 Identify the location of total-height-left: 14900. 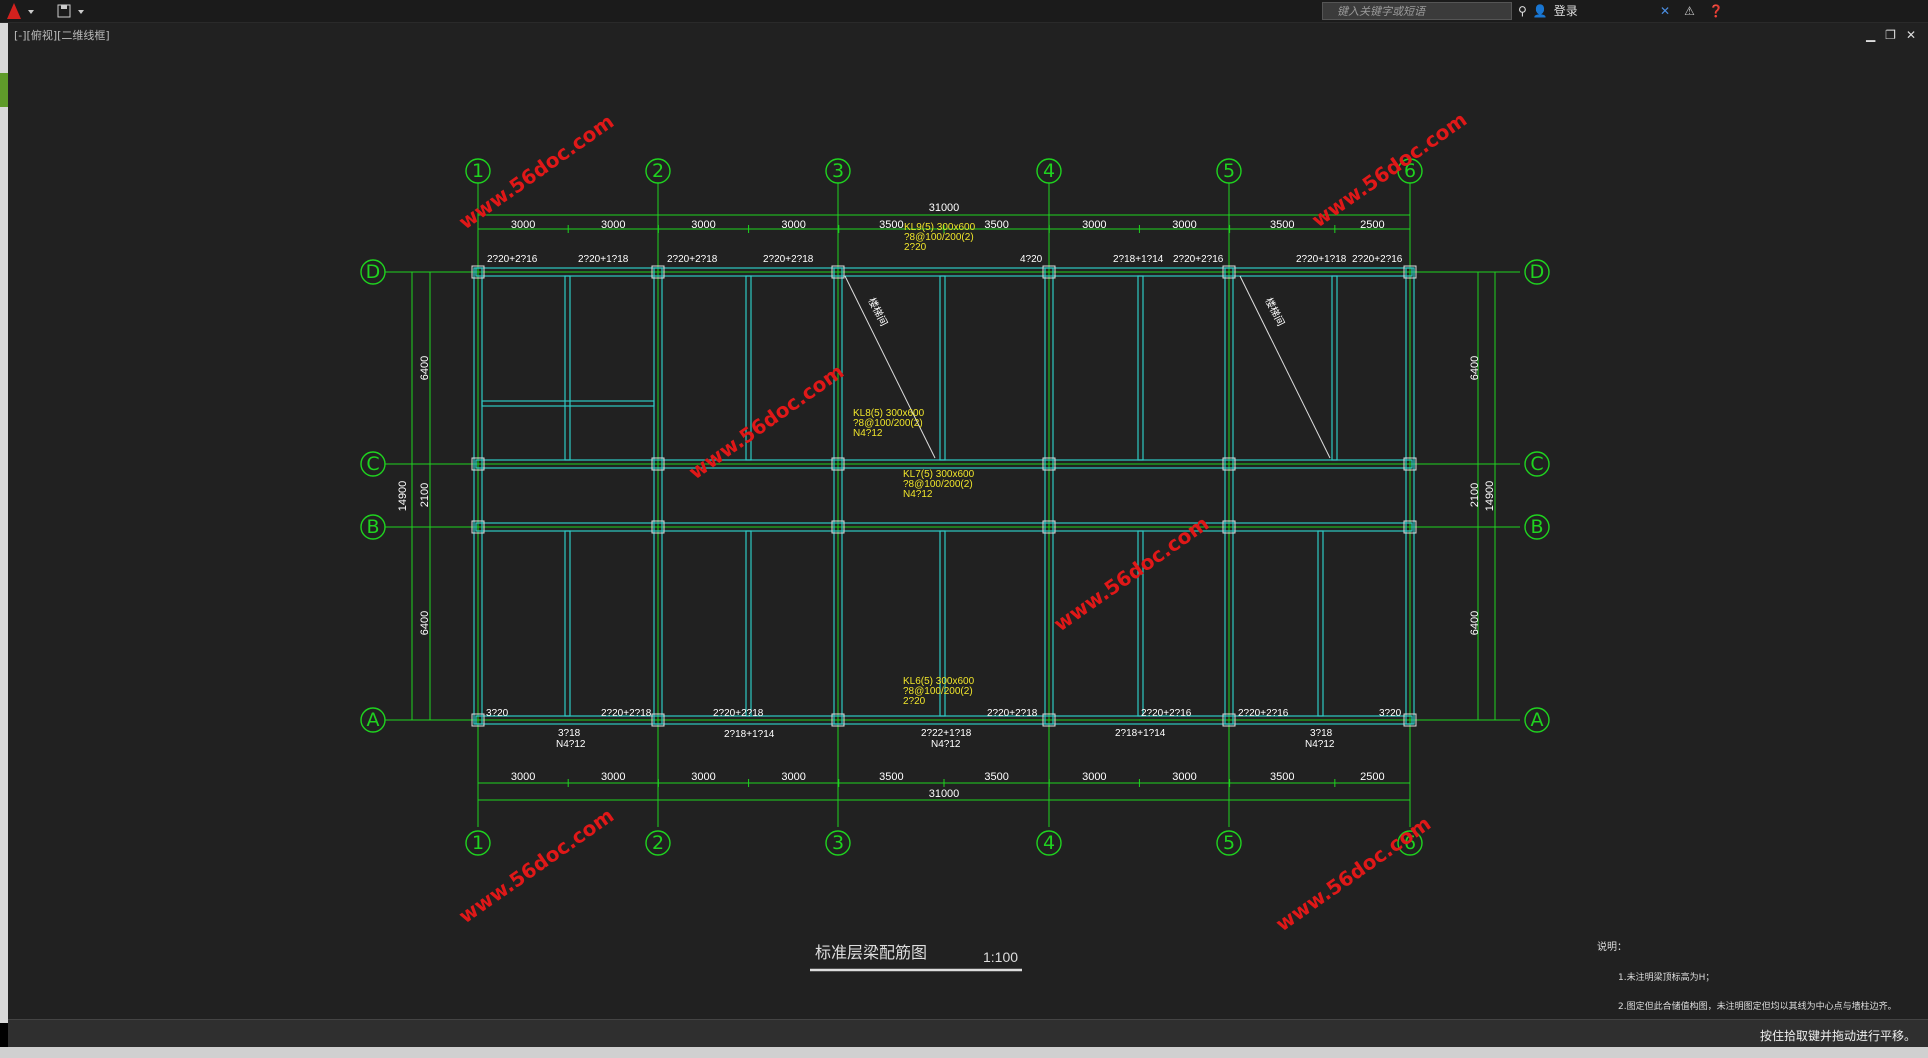
(403, 496).